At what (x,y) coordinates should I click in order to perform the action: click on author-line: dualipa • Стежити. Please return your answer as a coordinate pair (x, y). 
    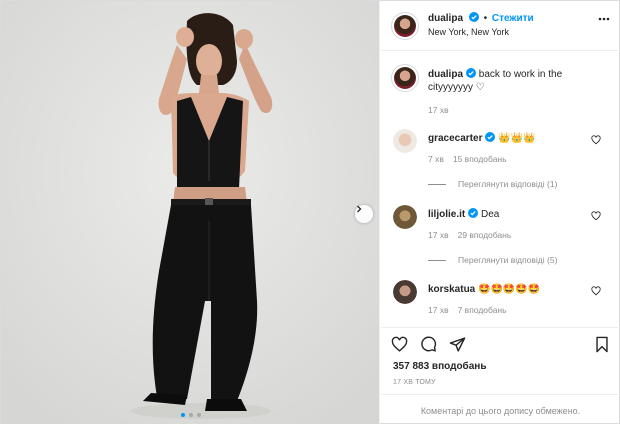
    Looking at the image, I should click on (481, 18).